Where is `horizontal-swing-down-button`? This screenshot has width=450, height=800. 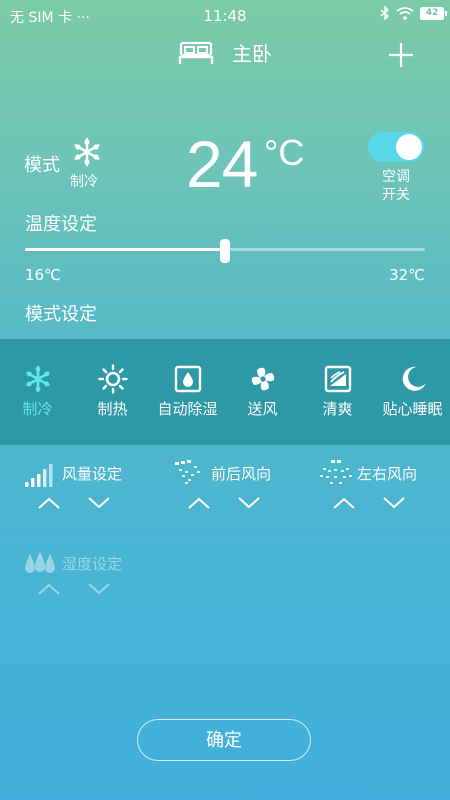 horizontal-swing-down-button is located at coordinates (394, 503).